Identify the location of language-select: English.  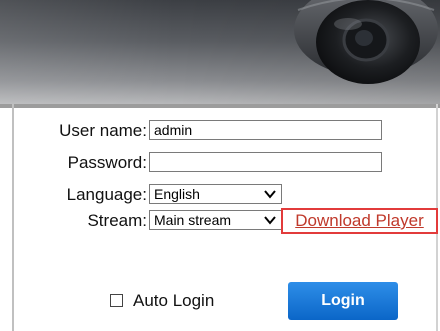
(215, 194).